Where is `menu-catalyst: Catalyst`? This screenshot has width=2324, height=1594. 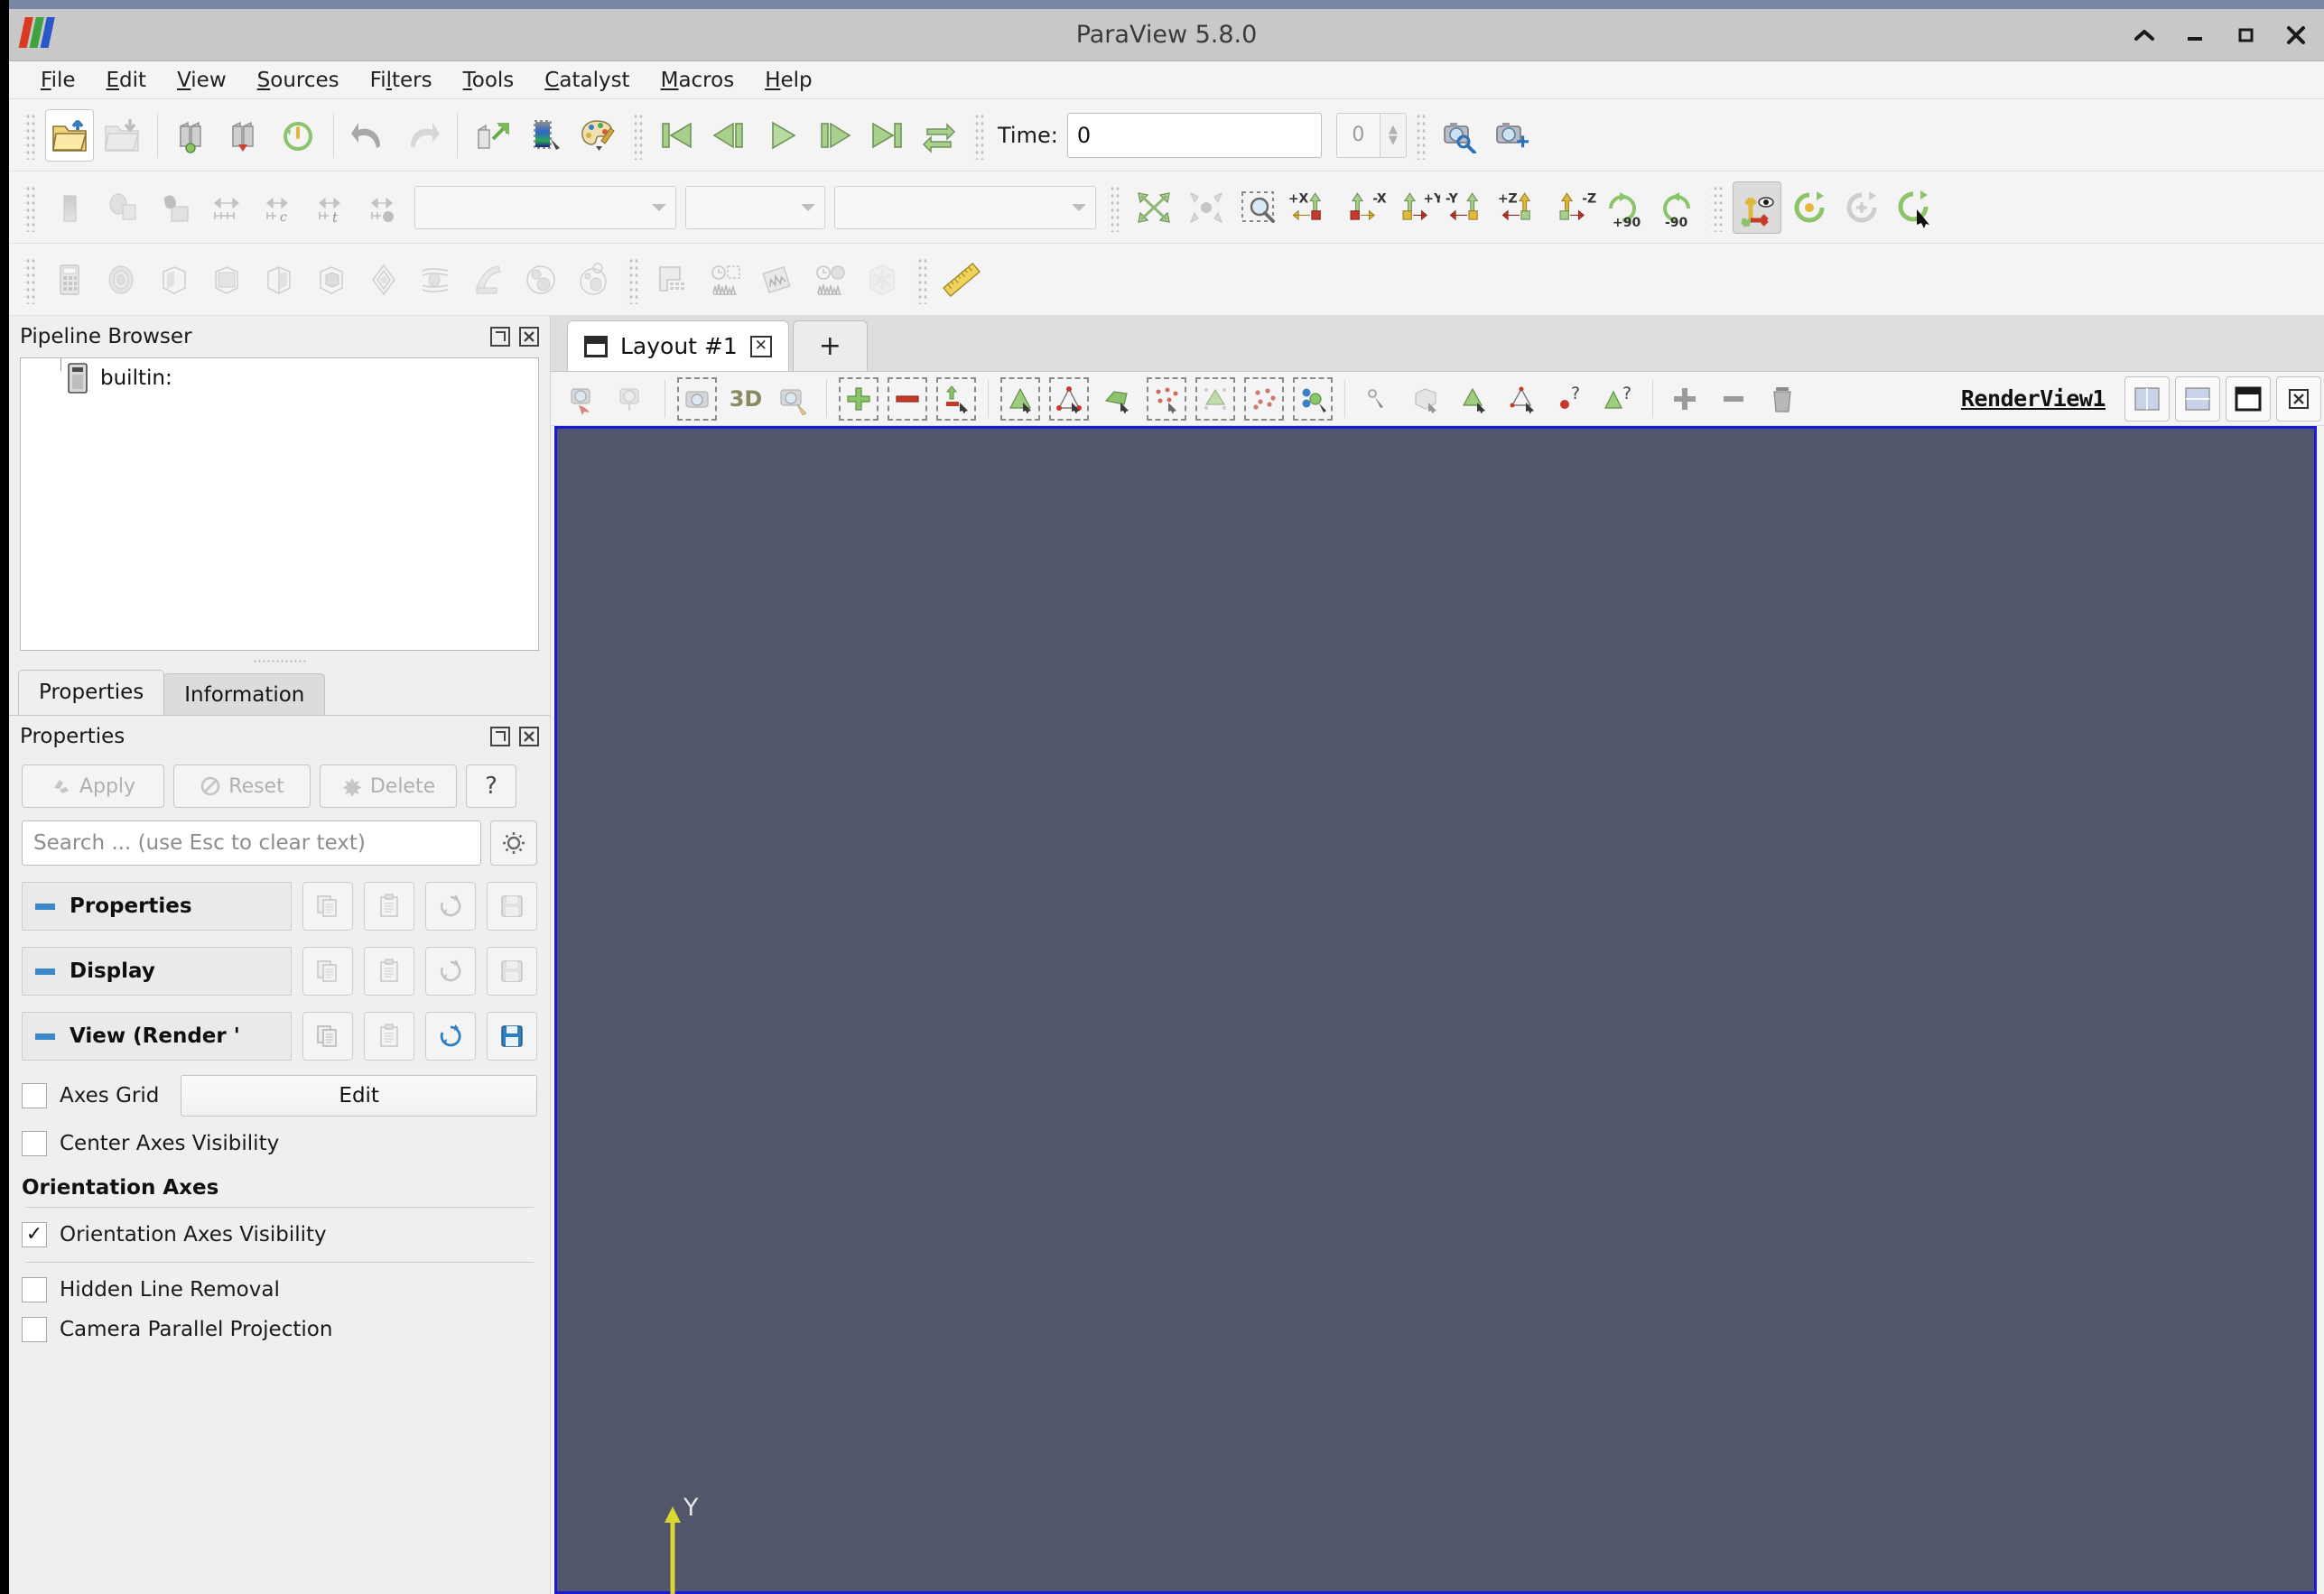 menu-catalyst: Catalyst is located at coordinates (587, 80).